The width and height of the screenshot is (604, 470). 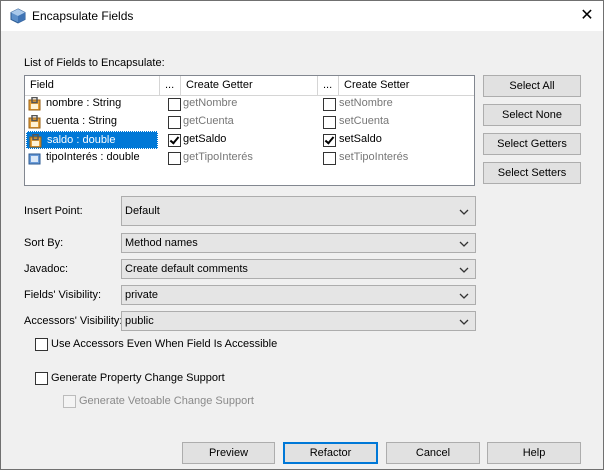 I want to click on insert-point-dropdown: Default, so click(x=298, y=211).